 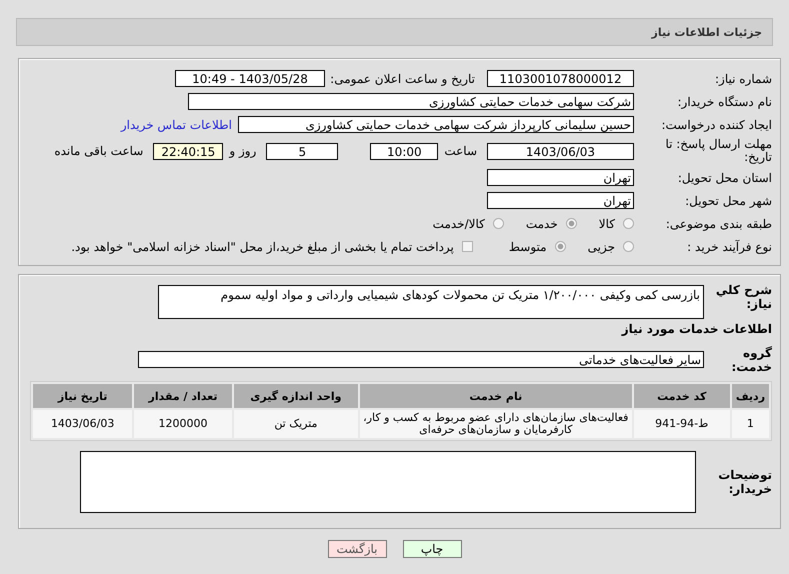 I want to click on description-field: بازرسی کمی وکیفی ۱/۲۰۰/۰۰۰ متریک تن محمولات کودهای شیمیایی وارداتی و مواد اولیه سموم, so click(x=431, y=301).